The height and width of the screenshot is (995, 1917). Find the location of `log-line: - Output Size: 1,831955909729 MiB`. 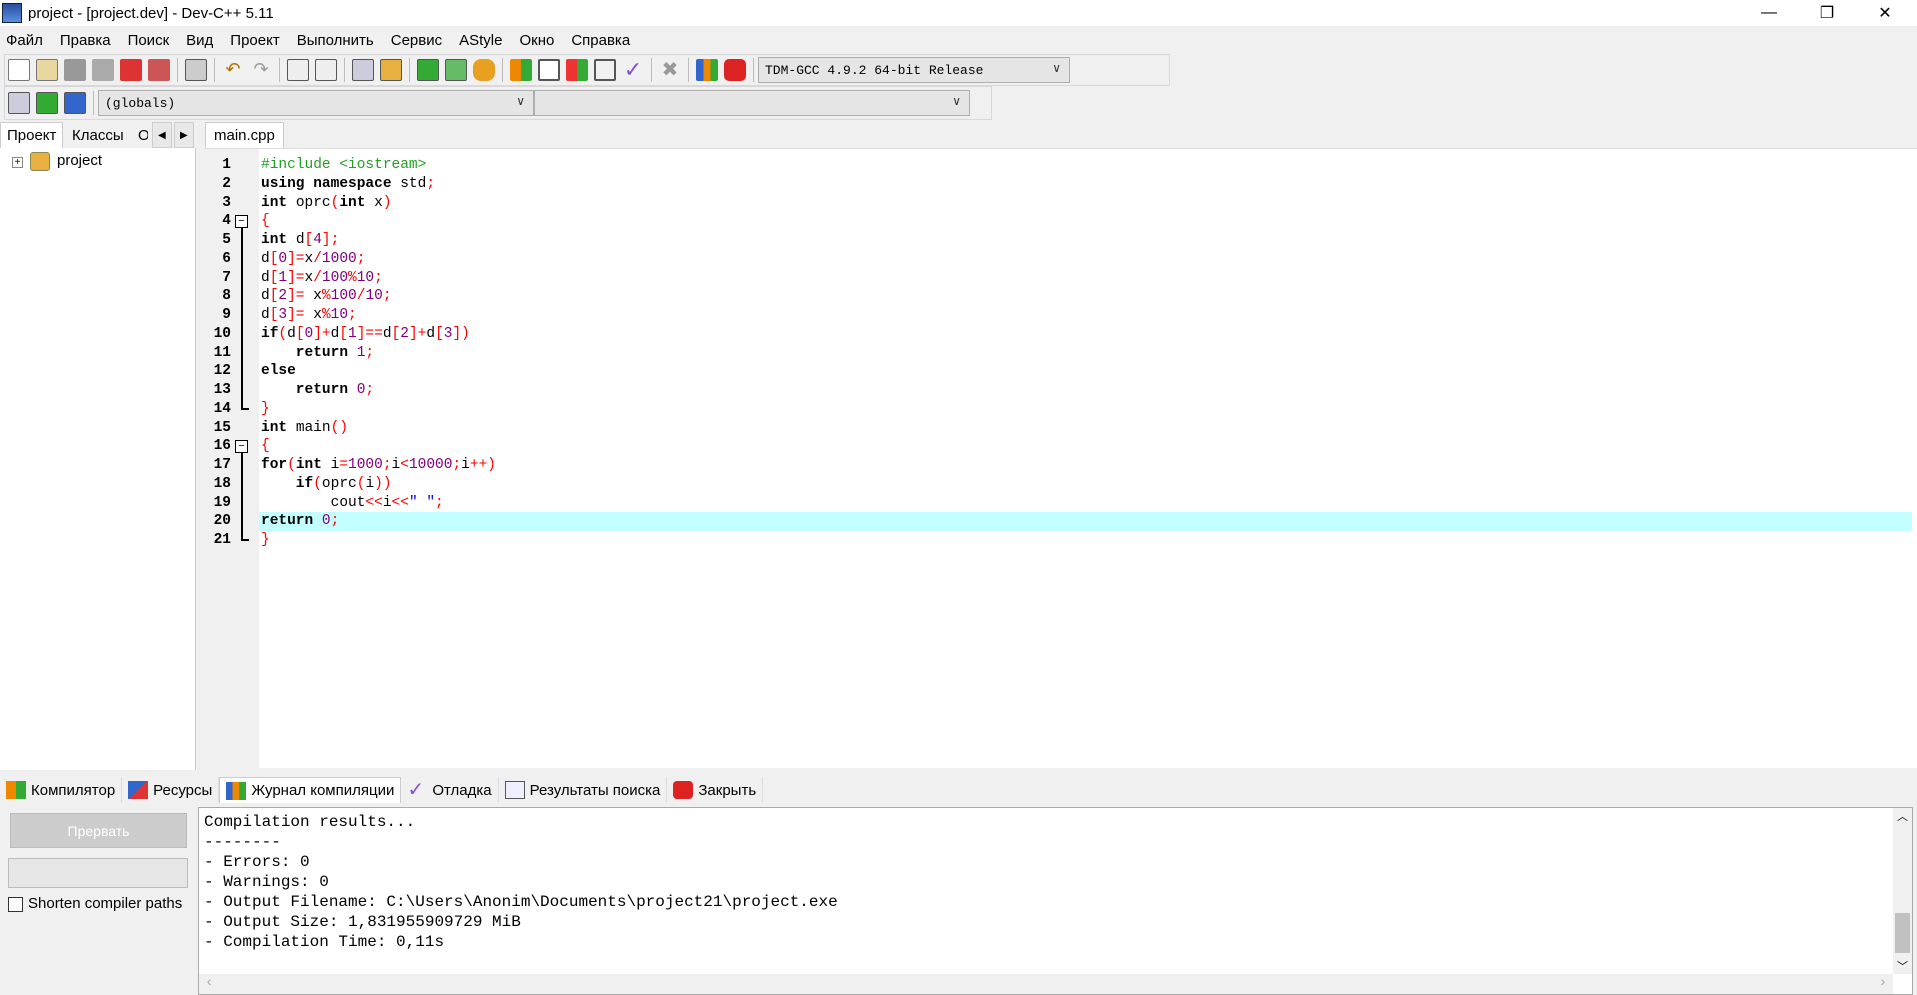

log-line: - Output Size: 1,831955909729 MiB is located at coordinates (362, 922).